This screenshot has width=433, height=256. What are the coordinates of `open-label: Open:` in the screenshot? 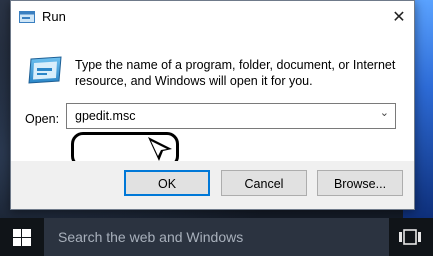 It's located at (42, 119).